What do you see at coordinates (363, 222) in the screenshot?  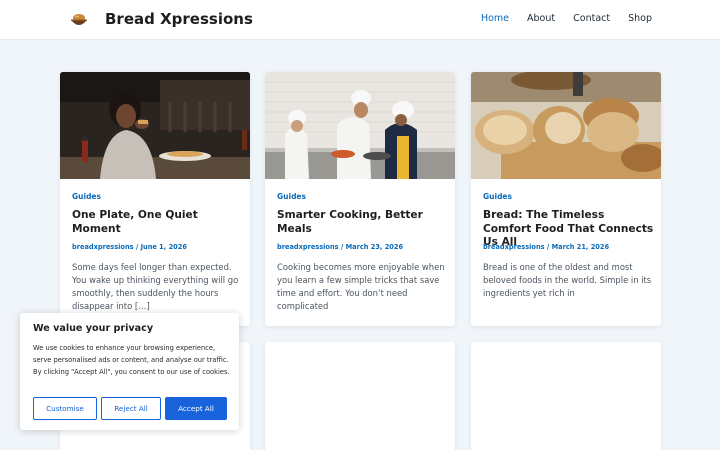 I see `post-title: Smarter Cooking, Better Meals` at bounding box center [363, 222].